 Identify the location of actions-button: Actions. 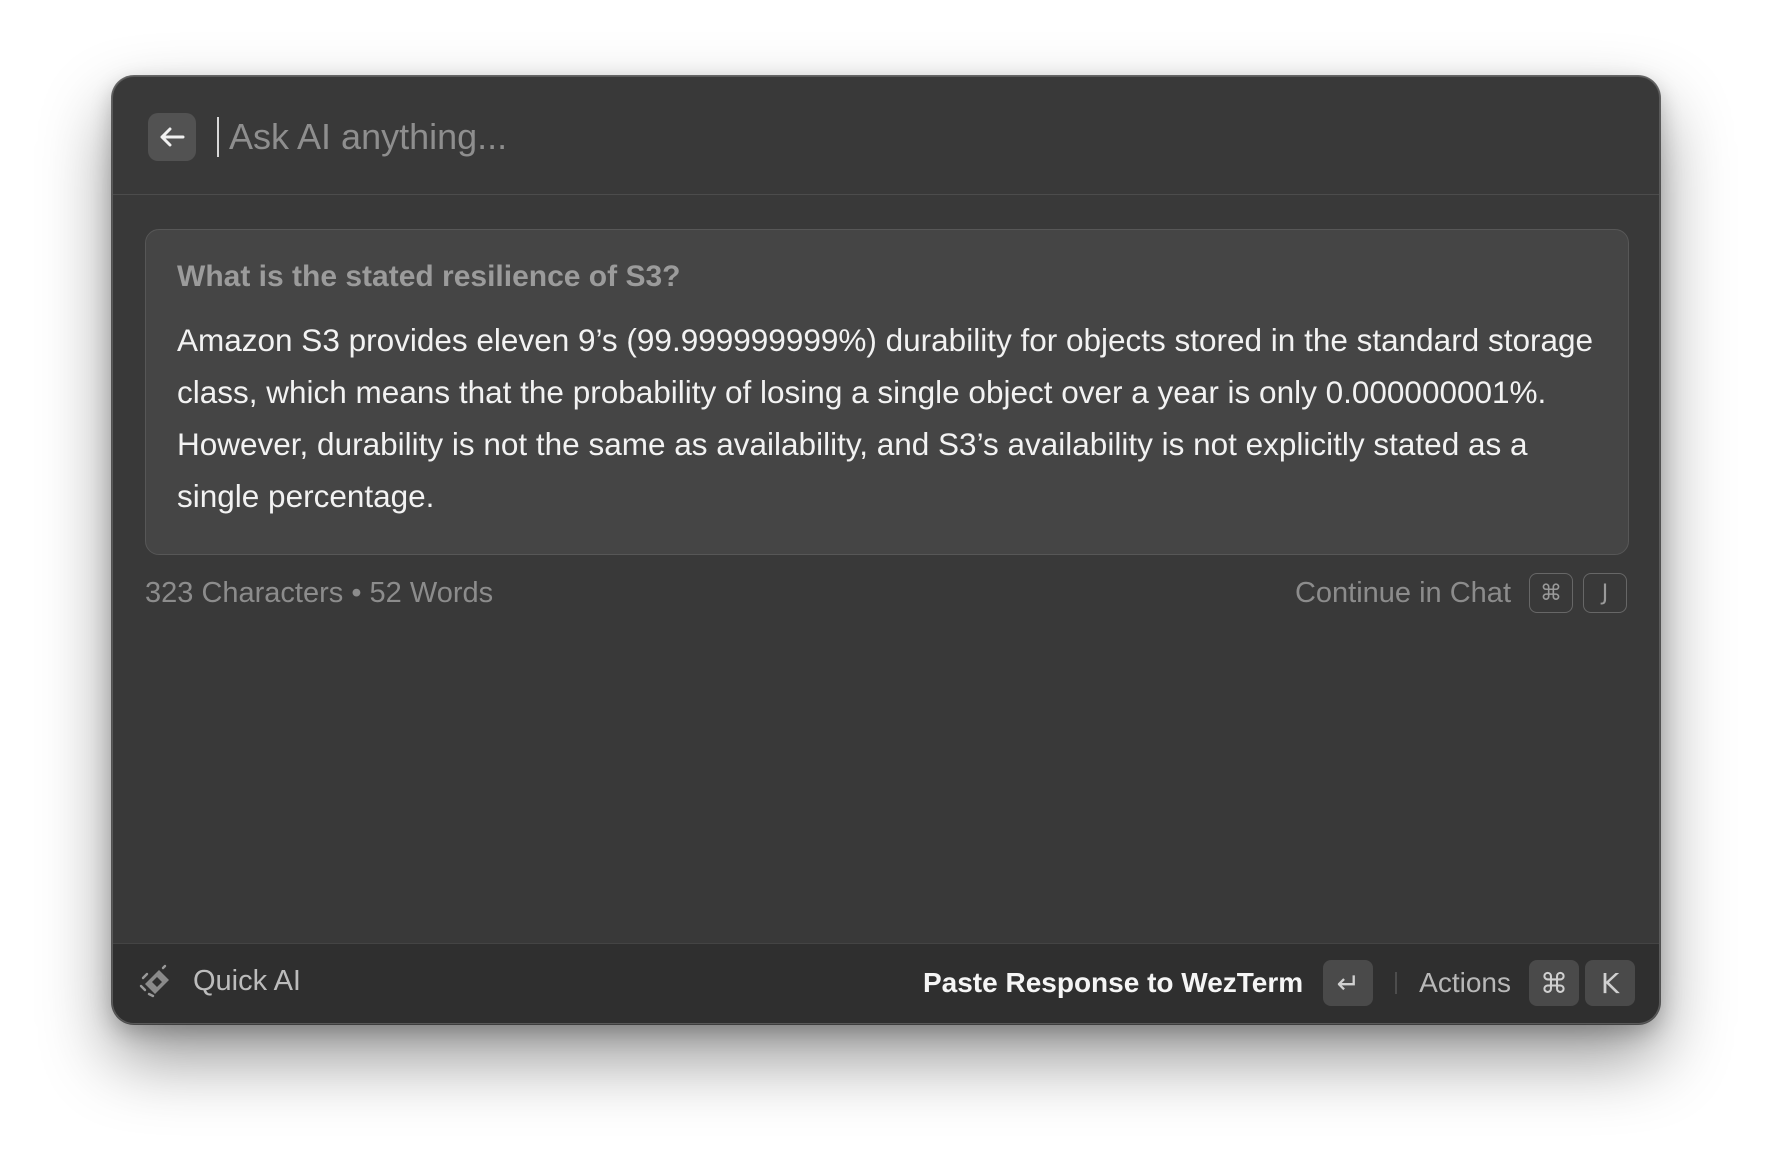
(1465, 983).